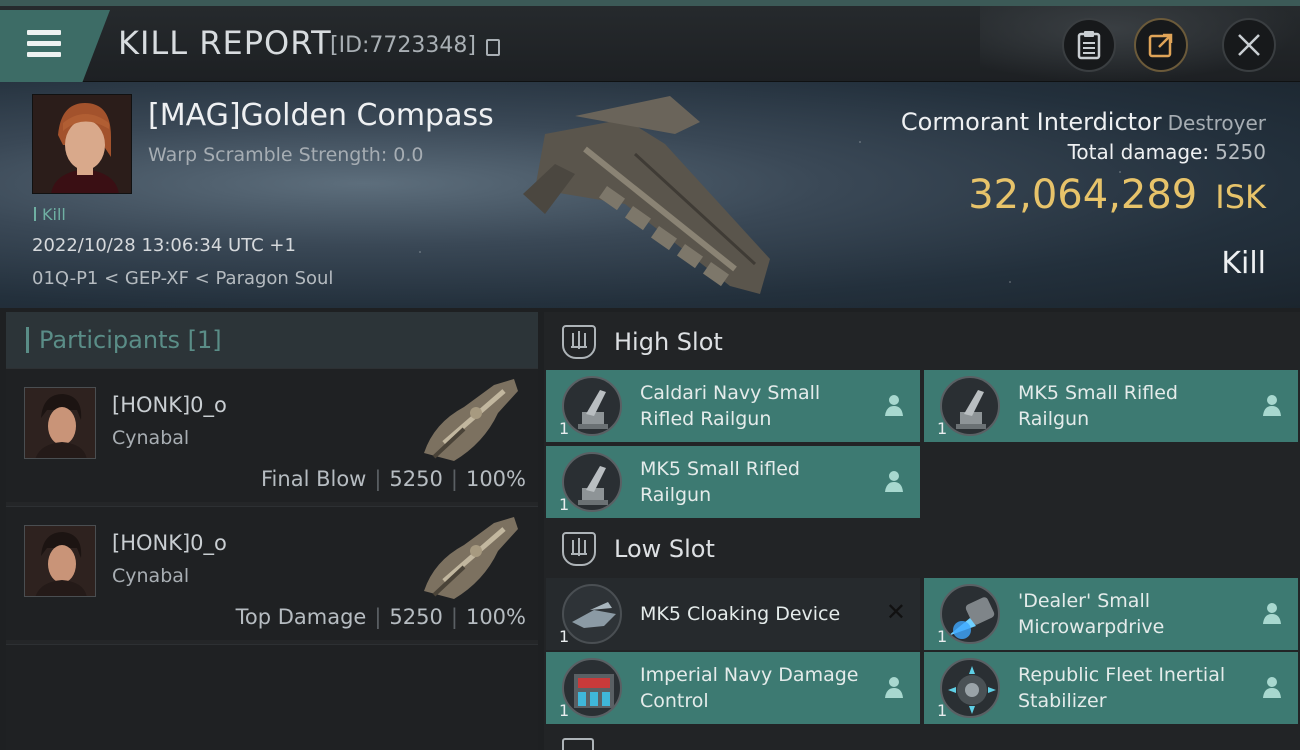  I want to click on page-title: KILL REPORT, so click(225, 43).